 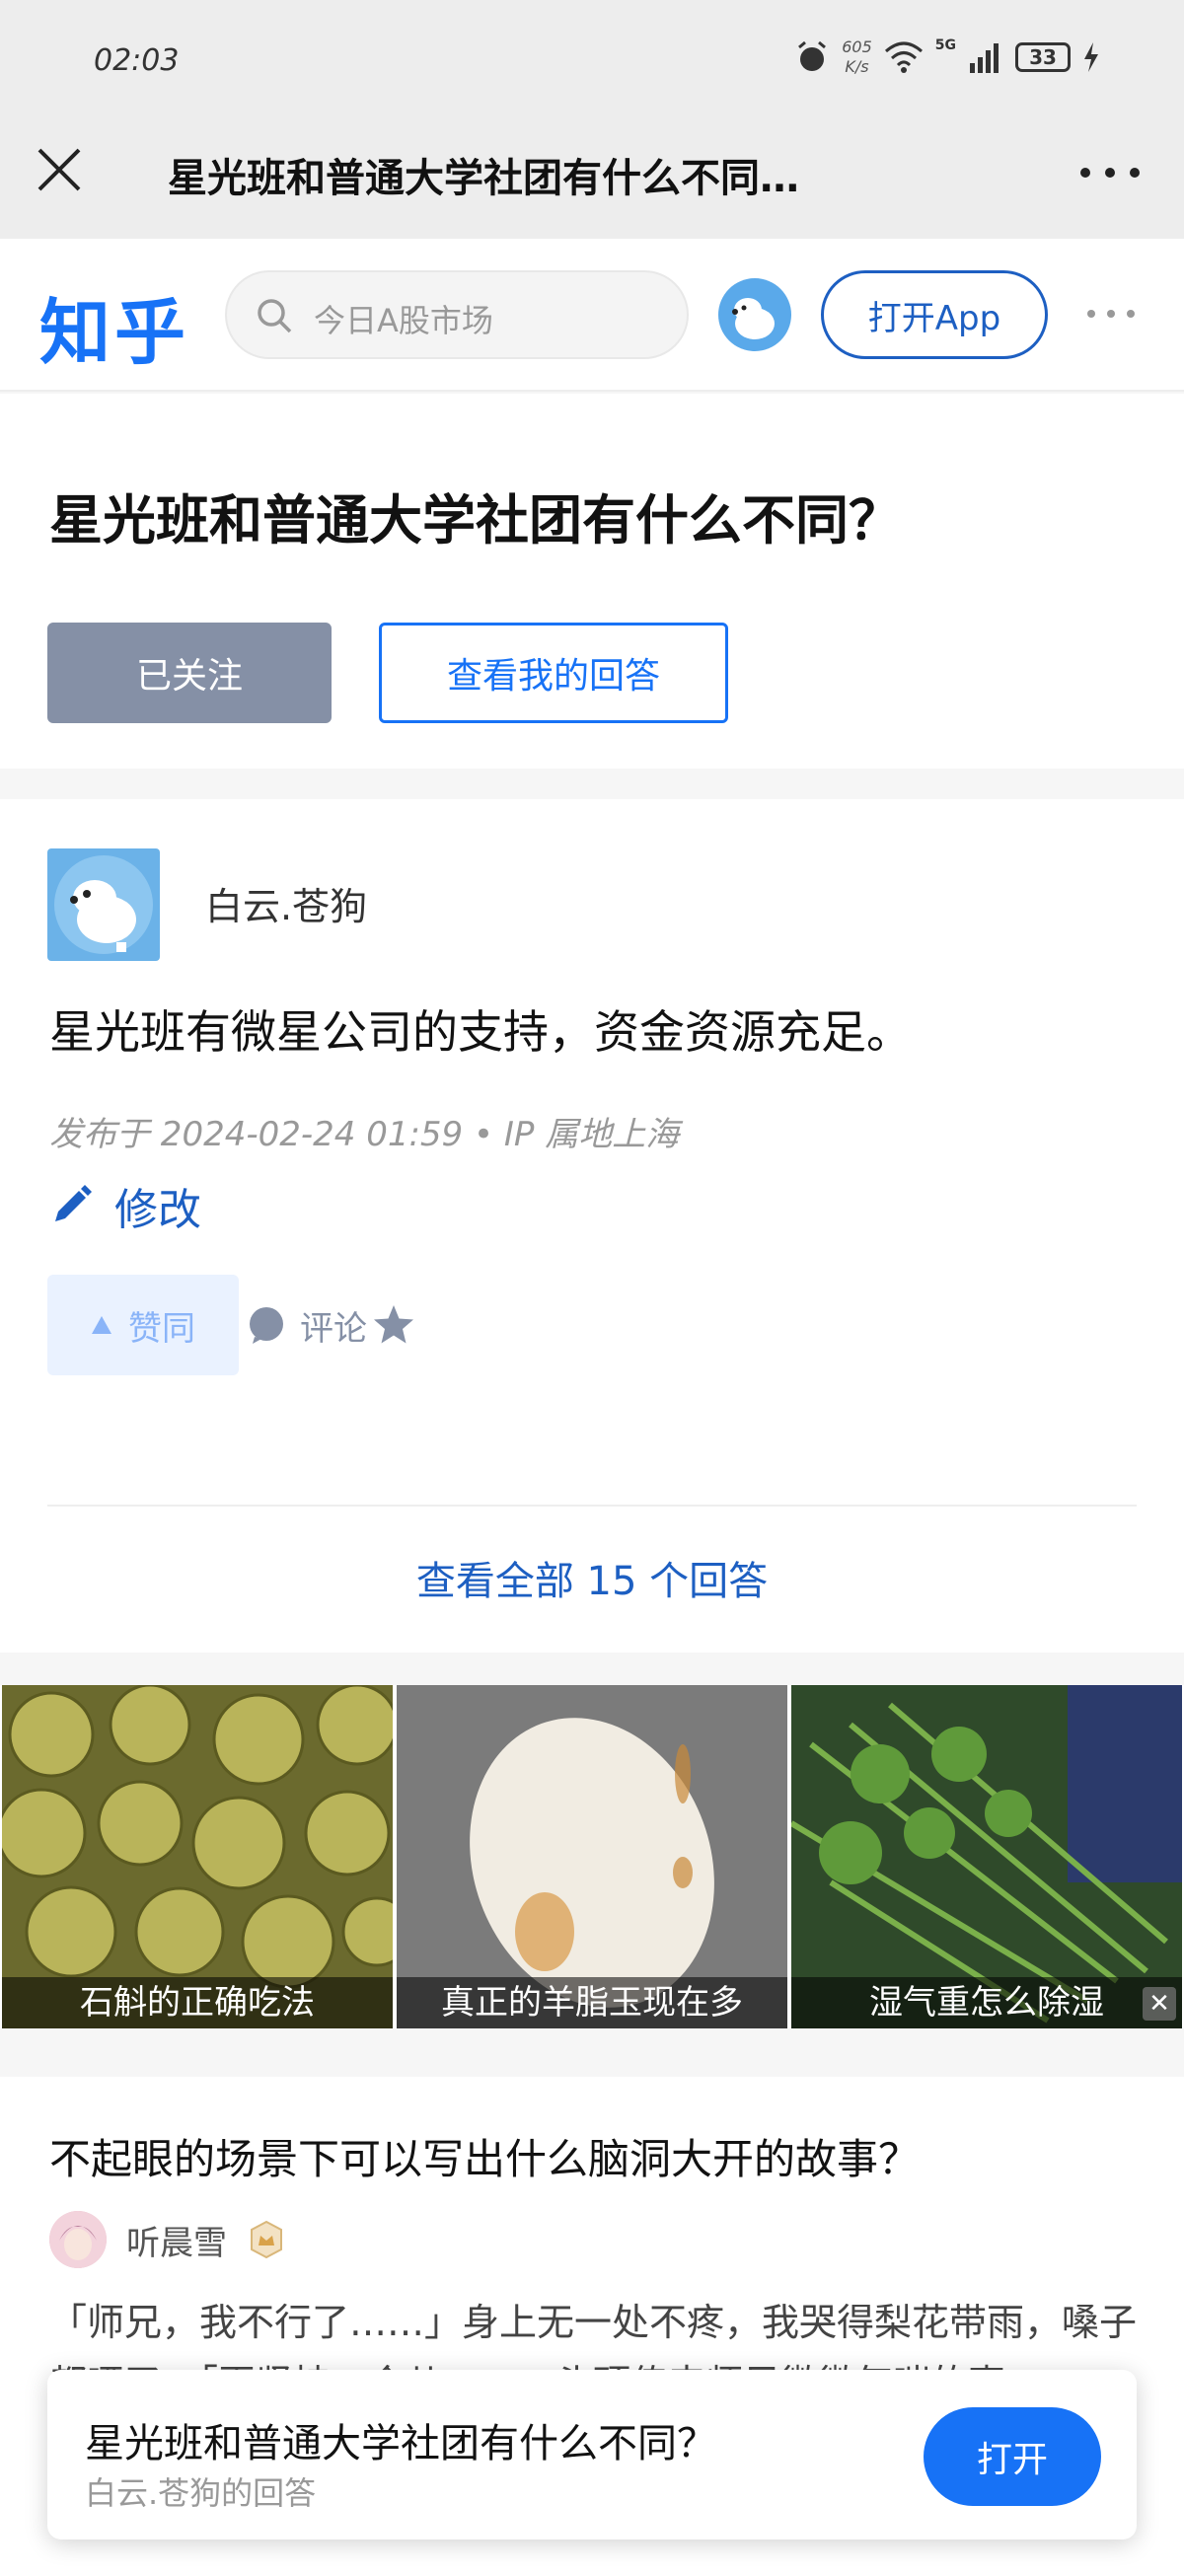 I want to click on signal-icon, so click(x=985, y=58).